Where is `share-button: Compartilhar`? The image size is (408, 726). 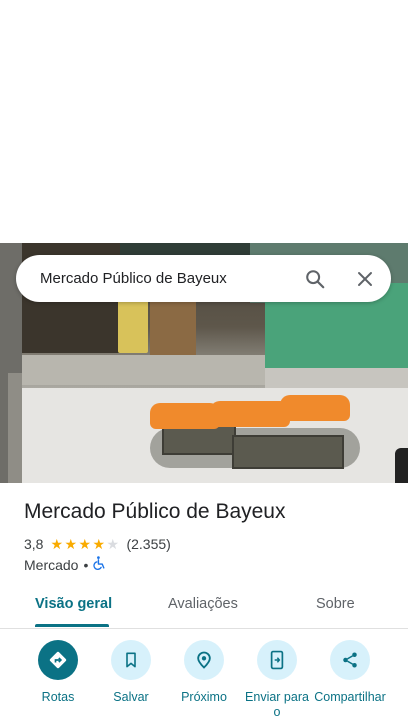
share-button: Compartilhar is located at coordinates (350, 680).